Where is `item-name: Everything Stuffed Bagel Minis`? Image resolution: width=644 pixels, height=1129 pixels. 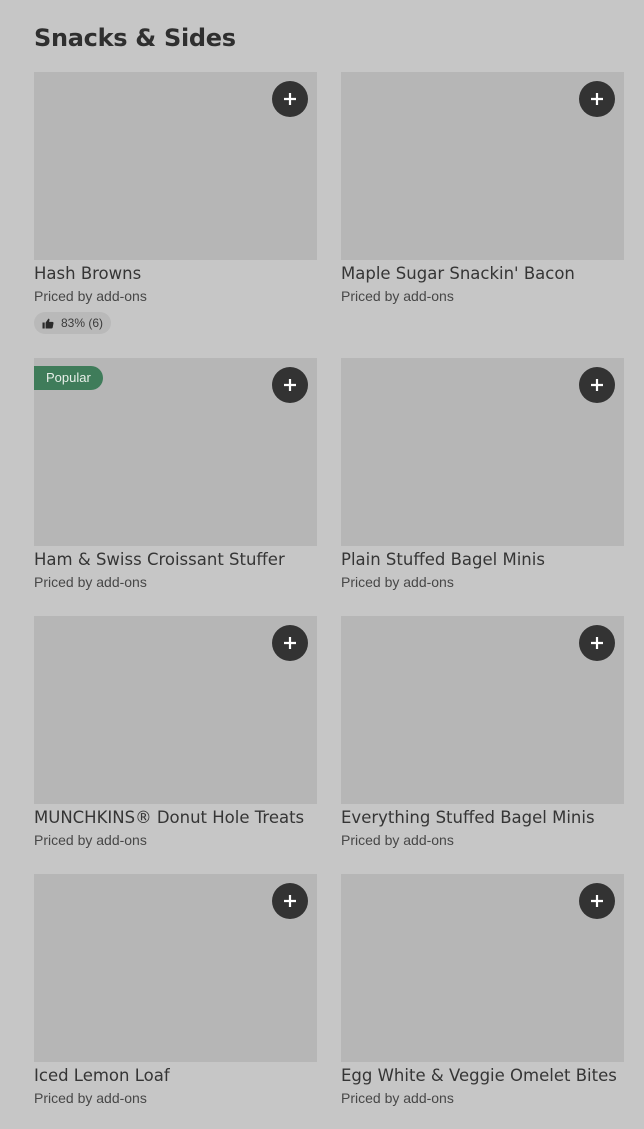 item-name: Everything Stuffed Bagel Minis is located at coordinates (482, 818).